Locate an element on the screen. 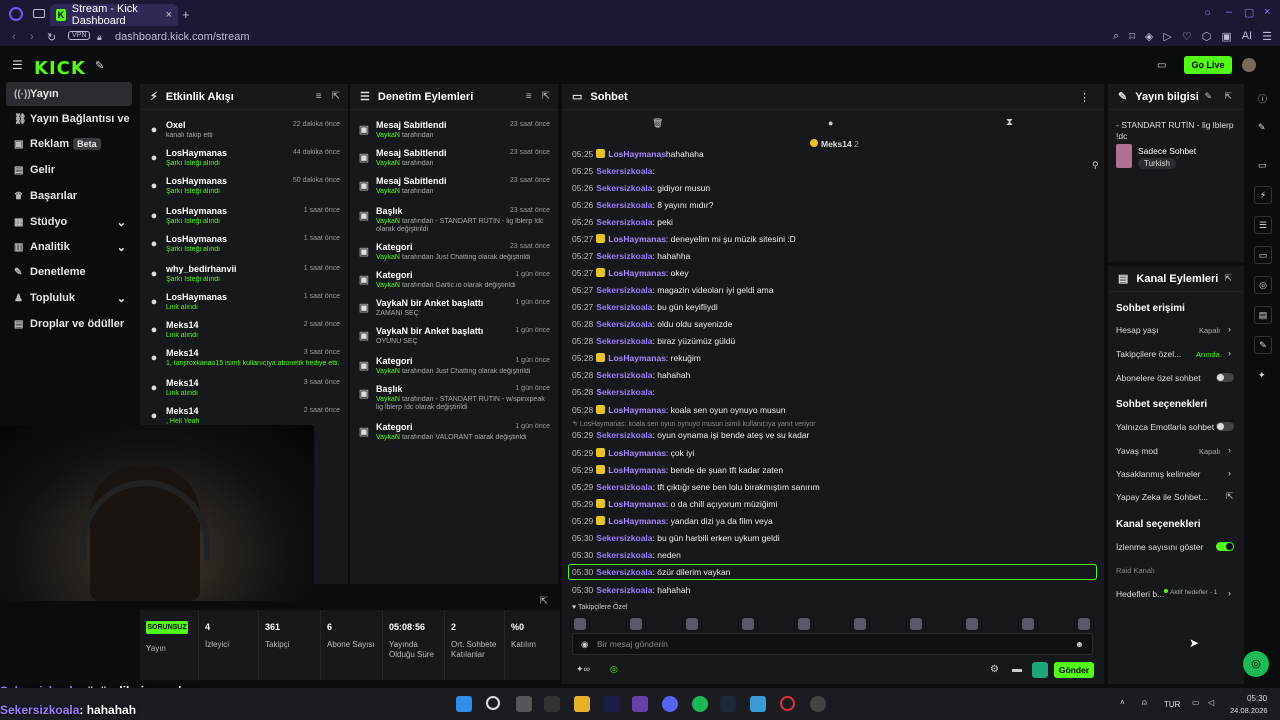 This screenshot has height=720, width=1280. chat-tools-icon: ✦∞ is located at coordinates (583, 669).